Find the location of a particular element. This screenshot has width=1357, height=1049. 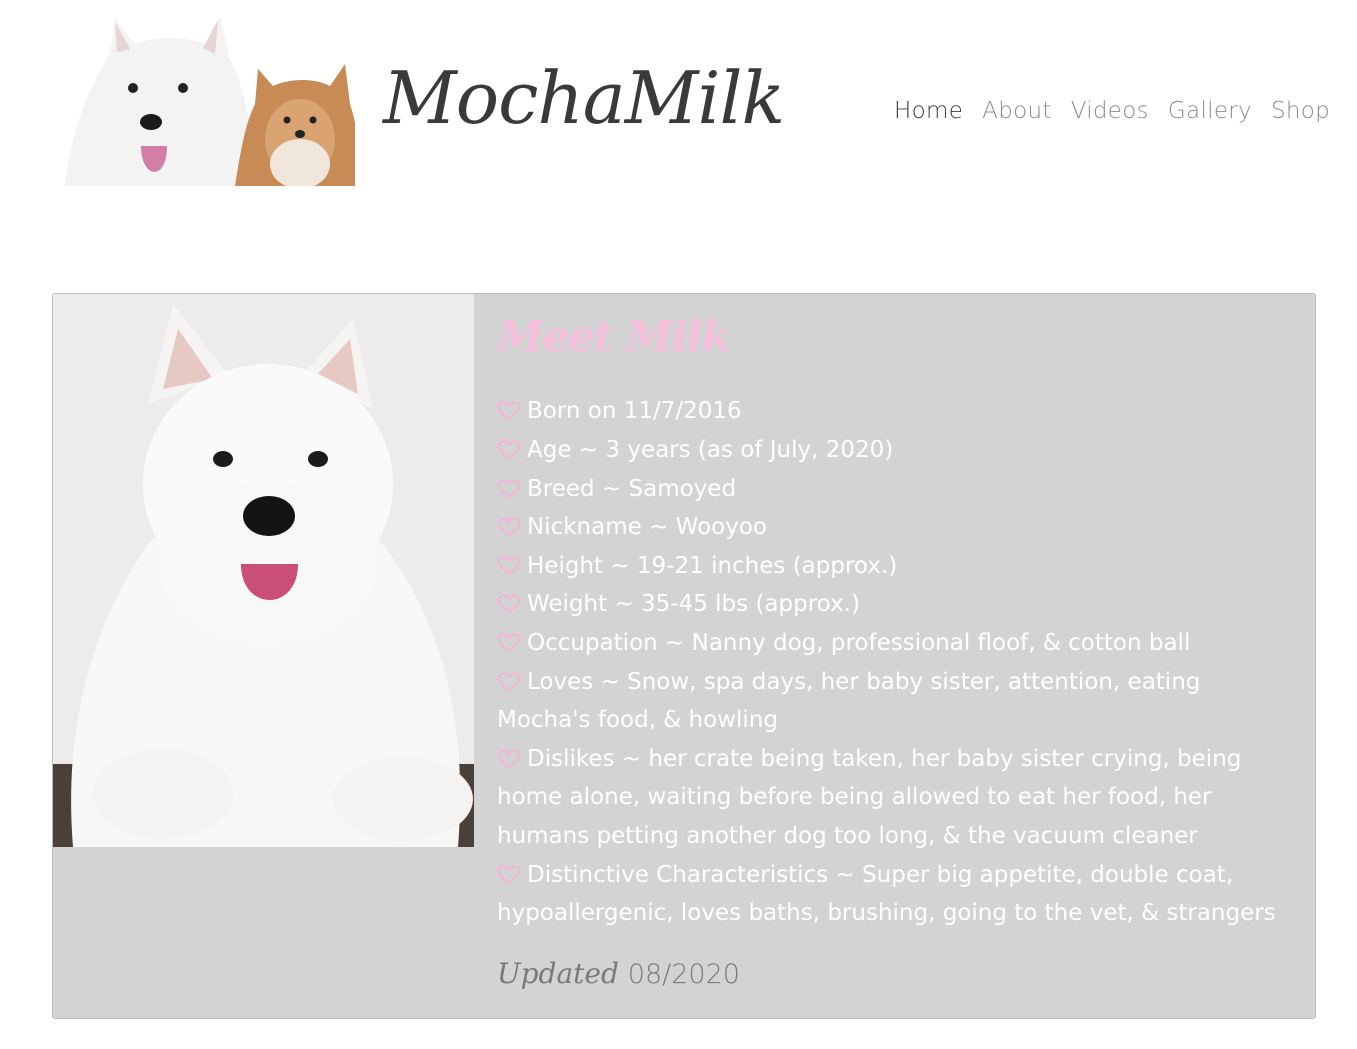

fact-item: Weight ~ 35-45 lbs (approx.) is located at coordinates (897, 604).